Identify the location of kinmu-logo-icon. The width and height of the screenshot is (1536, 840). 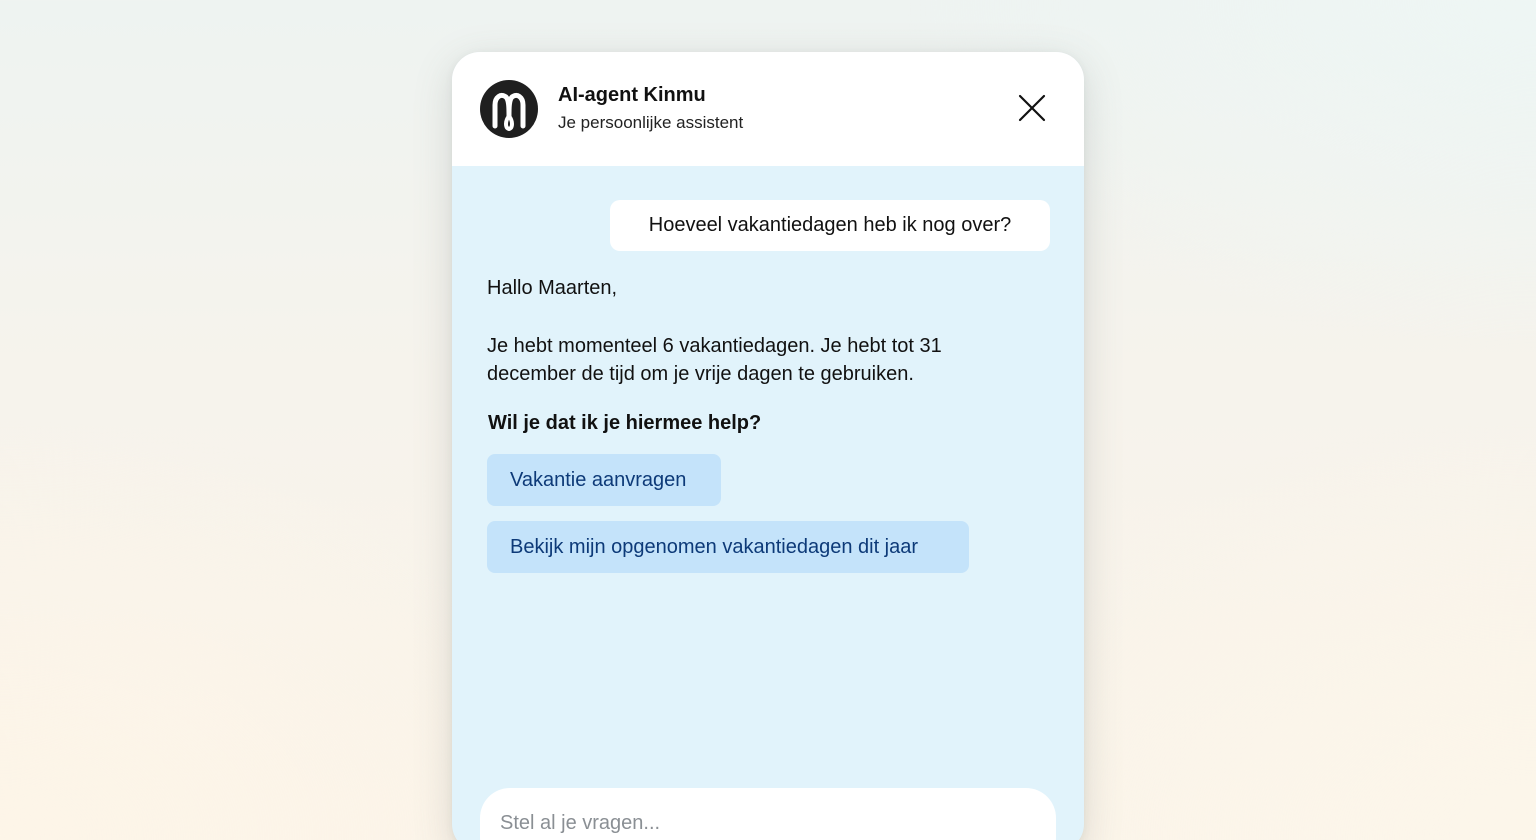
(509, 109).